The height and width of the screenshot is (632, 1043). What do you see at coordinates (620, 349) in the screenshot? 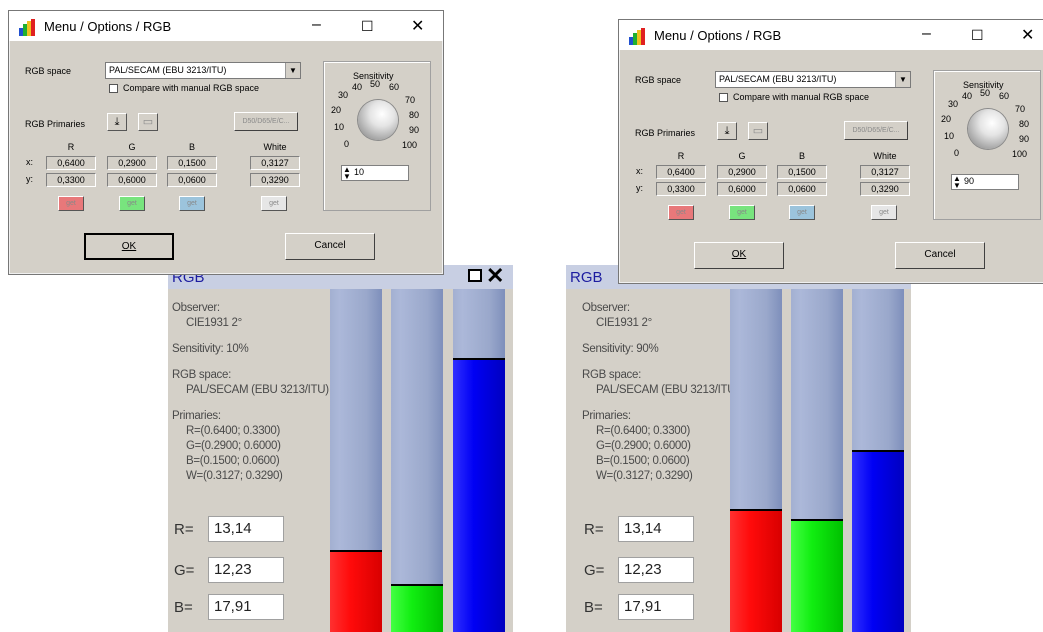
I see `sensitivity-text: Sensitivity: 90%` at bounding box center [620, 349].